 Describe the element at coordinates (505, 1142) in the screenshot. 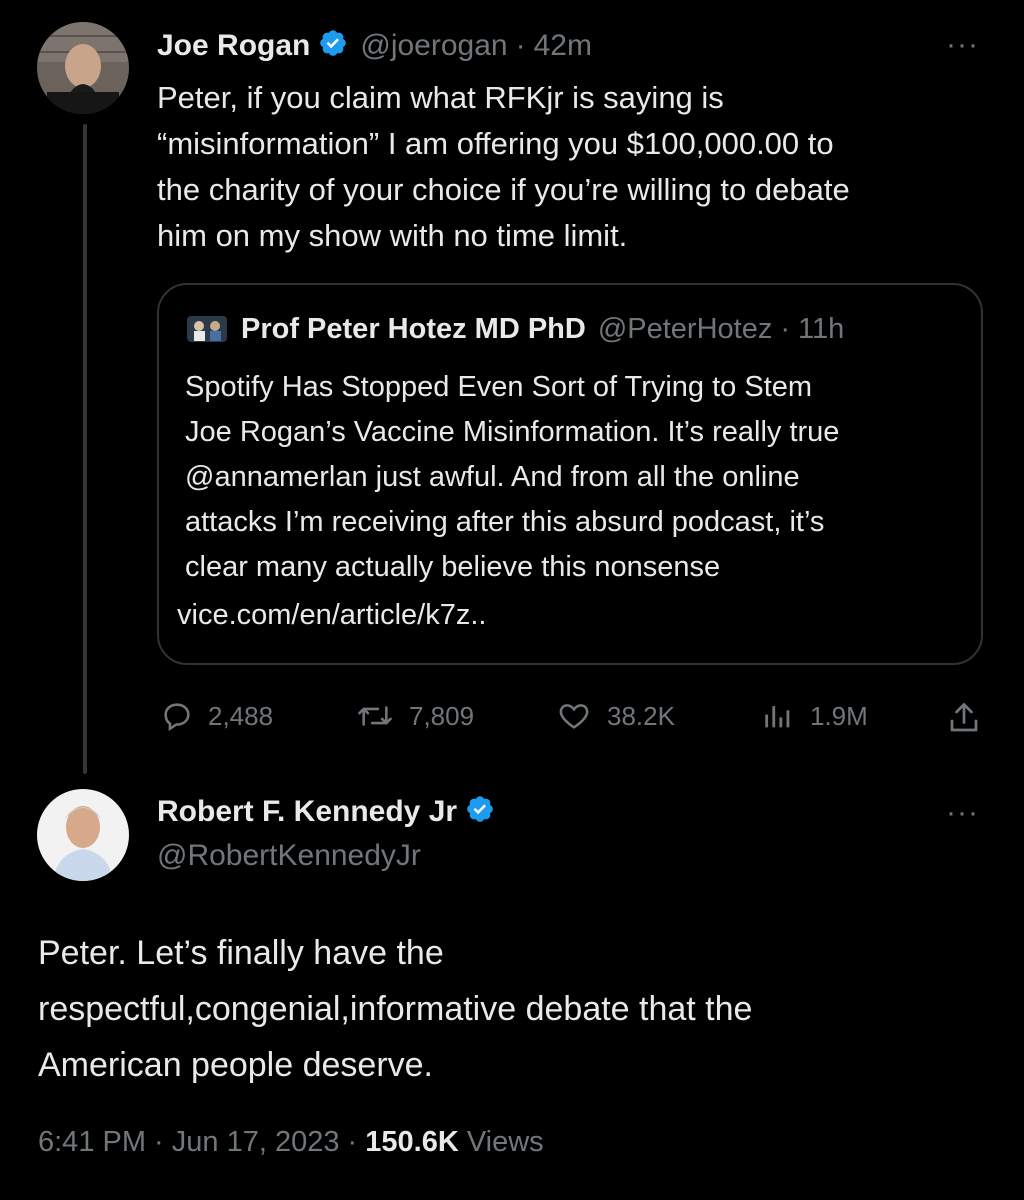

I see `reply-views-label: Views` at that location.